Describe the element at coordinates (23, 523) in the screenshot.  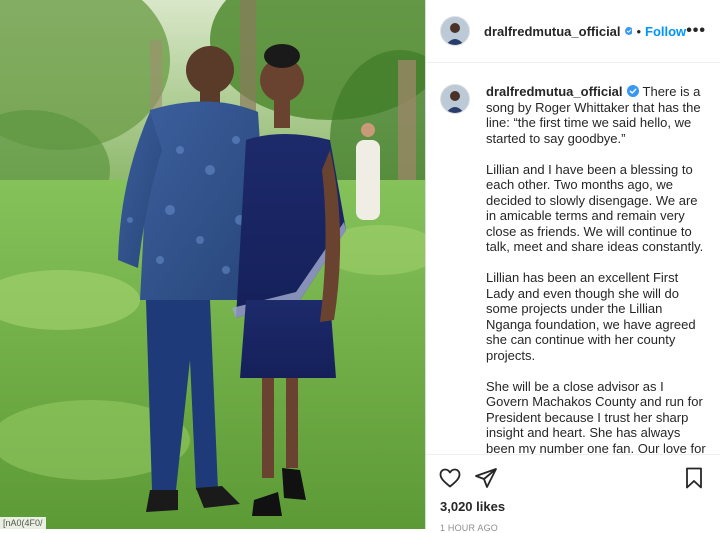
I see `media-corner-label: [nA0(4F0/` at that location.